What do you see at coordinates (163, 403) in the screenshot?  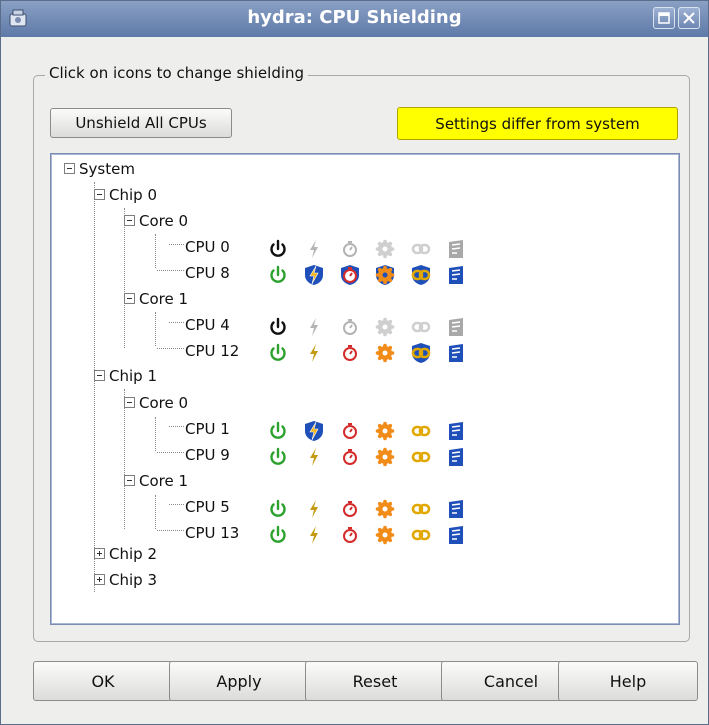 I see `tree-node-chip-1-core-0: Core 0` at bounding box center [163, 403].